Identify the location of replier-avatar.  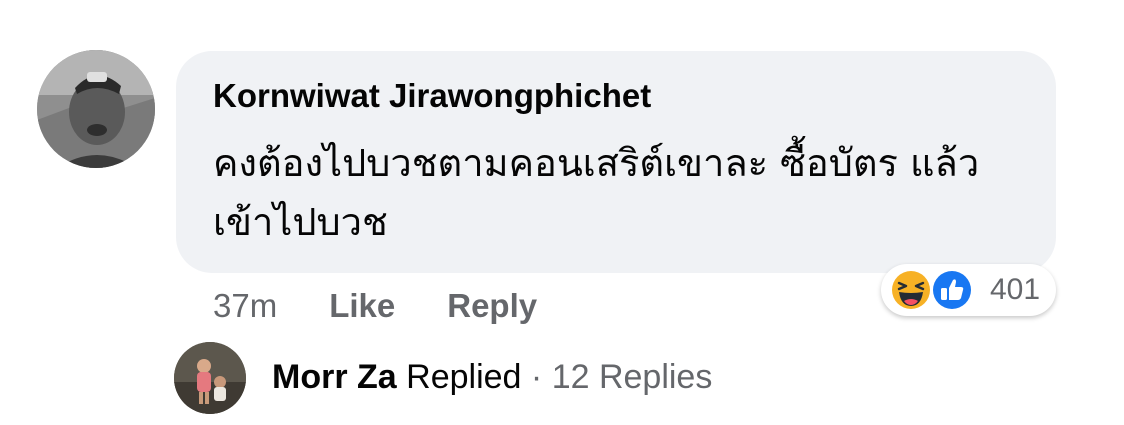
(210, 378).